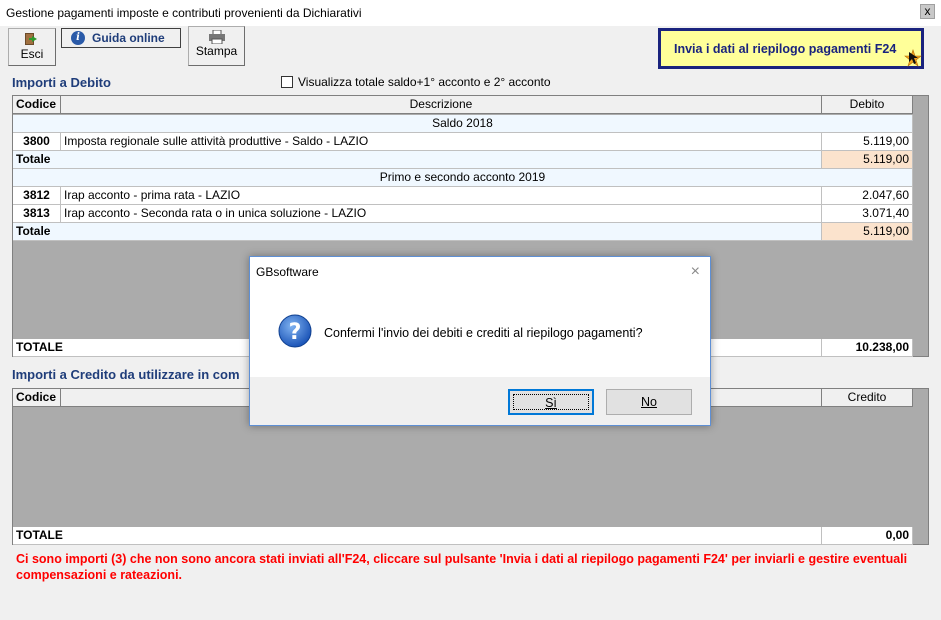  I want to click on grand-total-row: TOTALE 0,00, so click(470, 536).